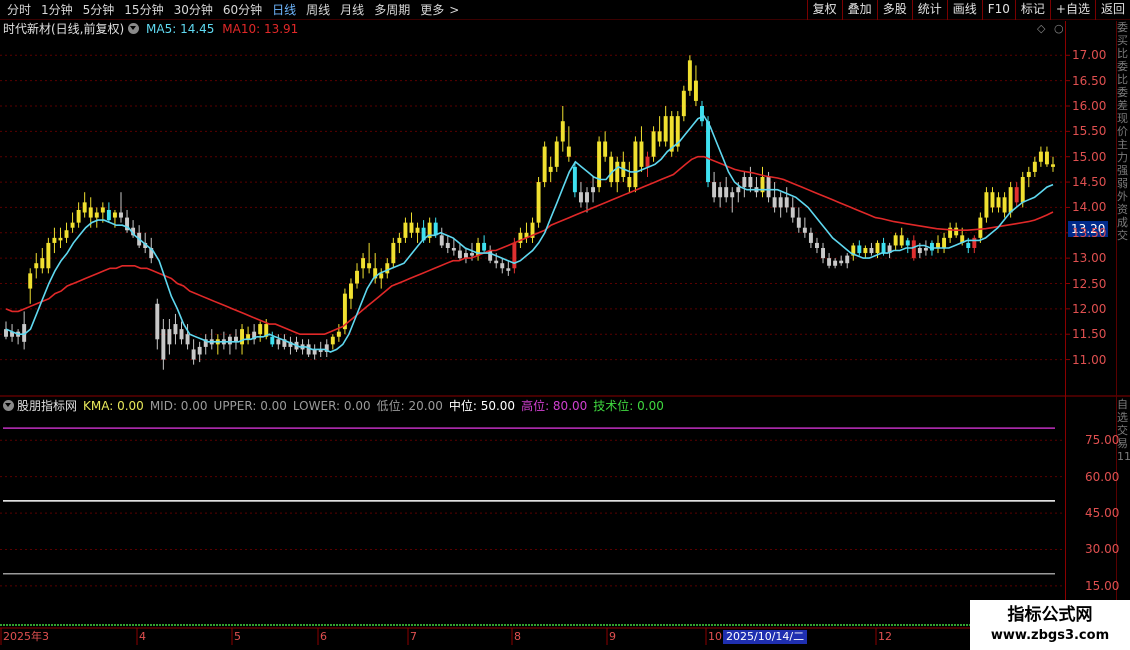 Image resolution: width=1130 pixels, height=650 pixels. What do you see at coordinates (1089, 308) in the screenshot?
I see `price-tick-label: 12.00` at bounding box center [1089, 308].